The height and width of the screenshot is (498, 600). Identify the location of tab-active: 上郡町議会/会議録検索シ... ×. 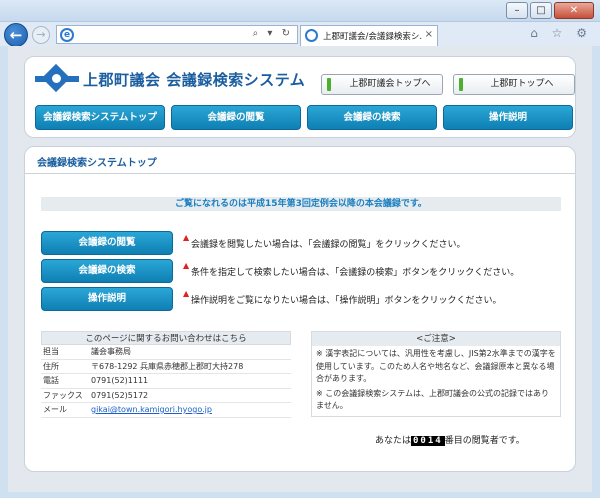
(369, 35).